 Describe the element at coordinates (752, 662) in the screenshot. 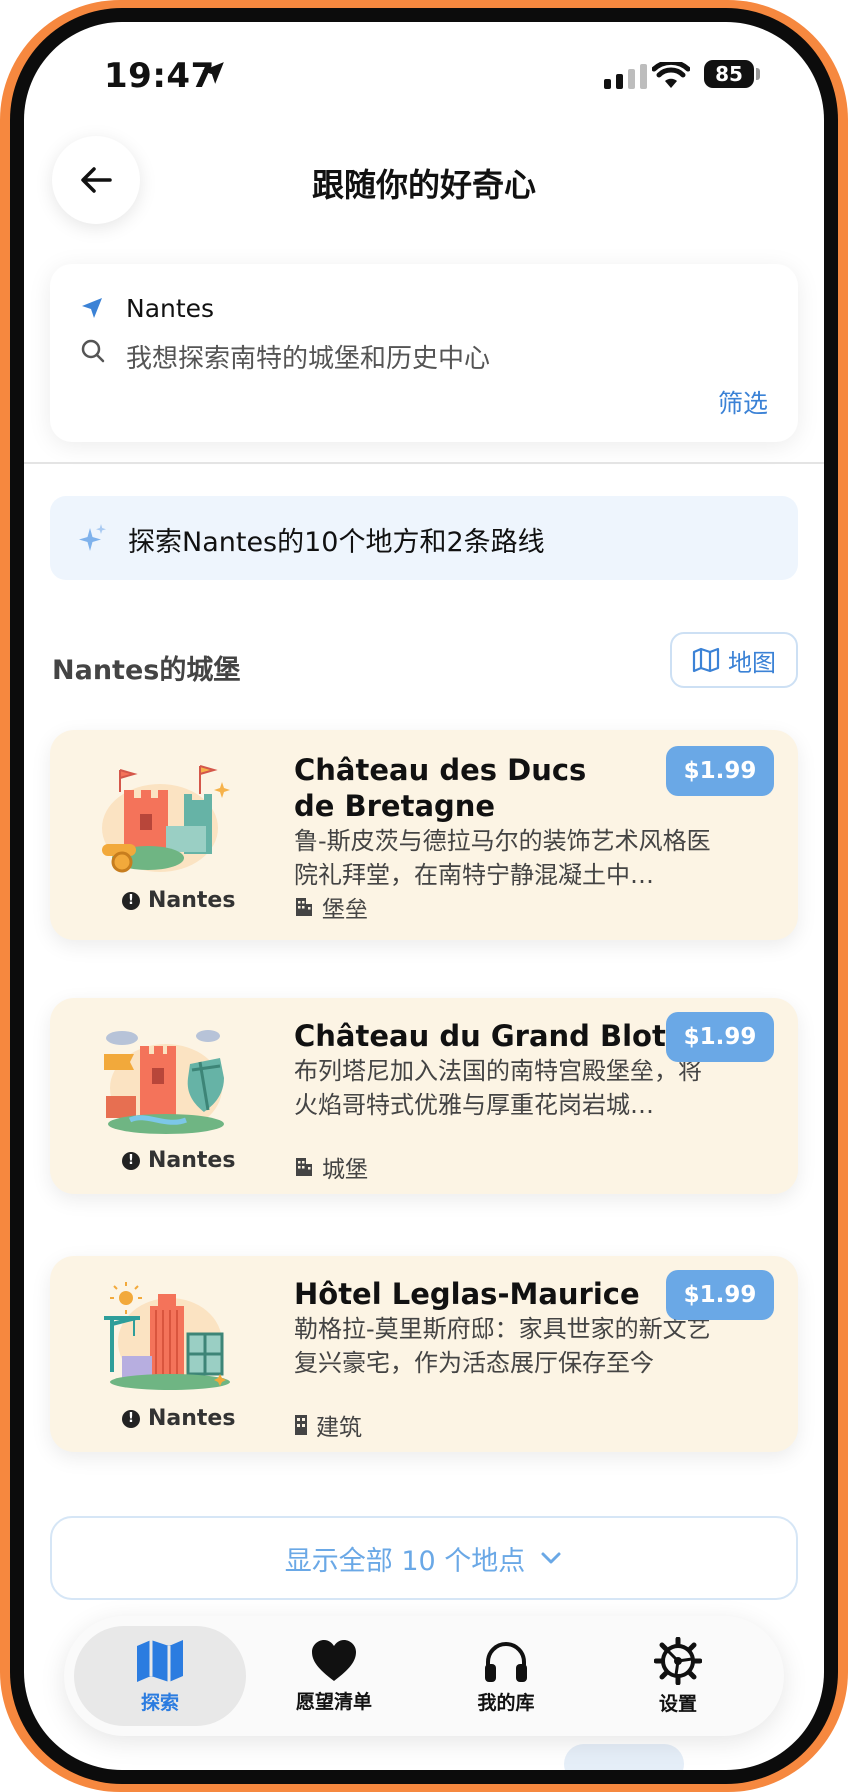

I see `map-button-label: 地图` at that location.